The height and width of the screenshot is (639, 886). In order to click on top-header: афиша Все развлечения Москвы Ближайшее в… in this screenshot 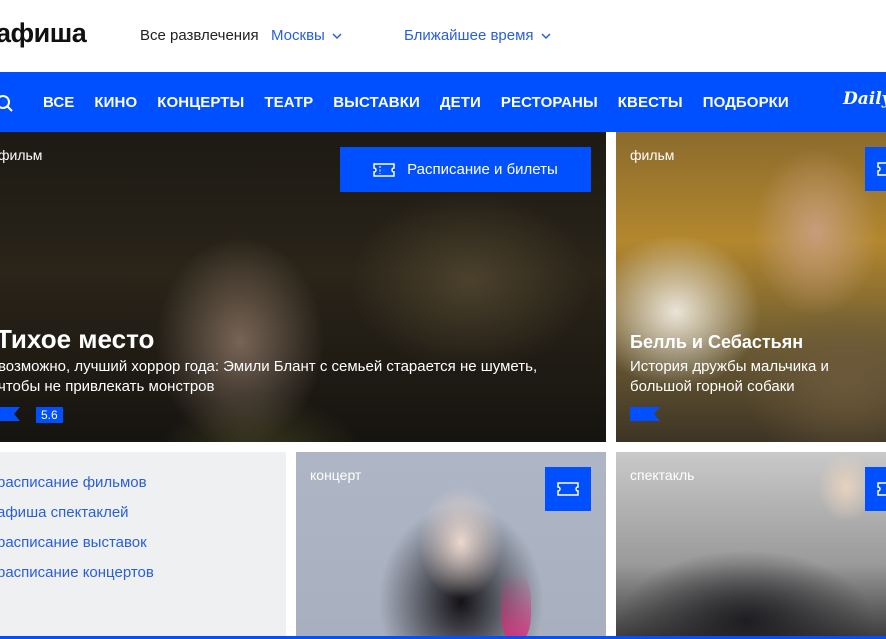, I will do `click(443, 36)`.